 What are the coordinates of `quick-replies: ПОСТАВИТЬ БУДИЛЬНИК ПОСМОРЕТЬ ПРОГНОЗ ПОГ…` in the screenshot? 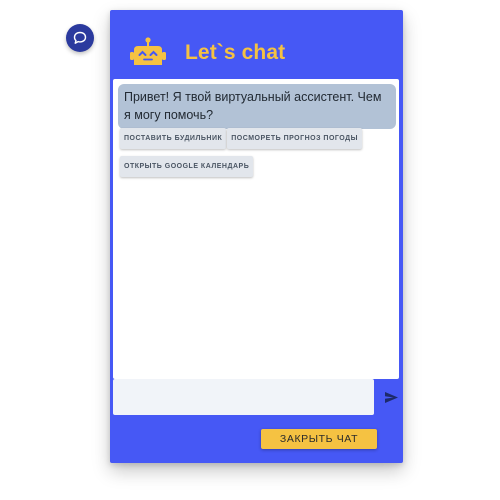 It's located at (258, 155).